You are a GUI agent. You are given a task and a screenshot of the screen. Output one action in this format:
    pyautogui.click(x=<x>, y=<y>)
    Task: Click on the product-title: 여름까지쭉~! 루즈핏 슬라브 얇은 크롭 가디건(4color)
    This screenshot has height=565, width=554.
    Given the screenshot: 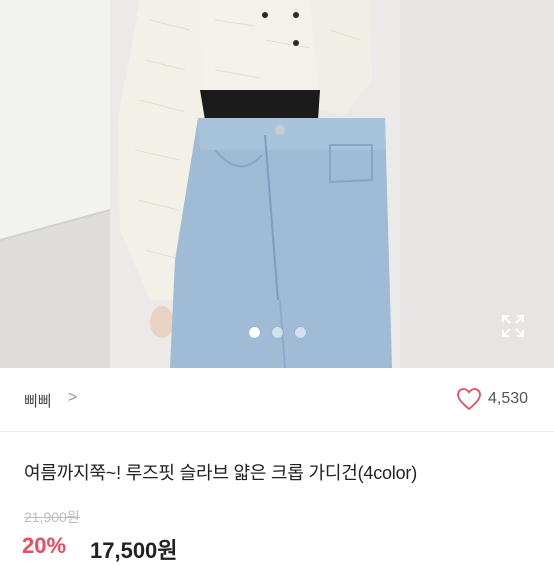 What is the action you would take?
    pyautogui.click(x=221, y=473)
    